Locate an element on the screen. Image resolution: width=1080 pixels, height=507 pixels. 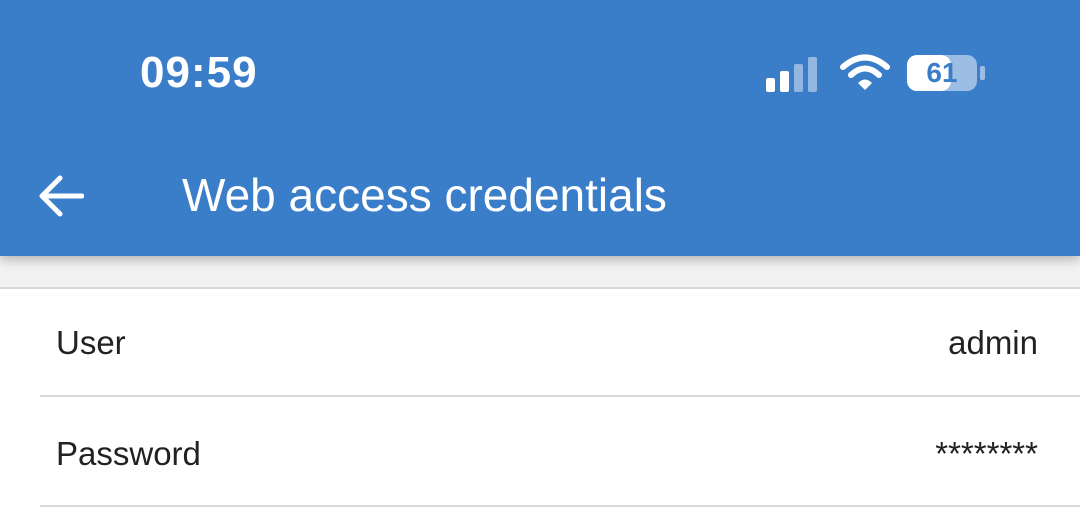
user-label: User is located at coordinates (91, 342).